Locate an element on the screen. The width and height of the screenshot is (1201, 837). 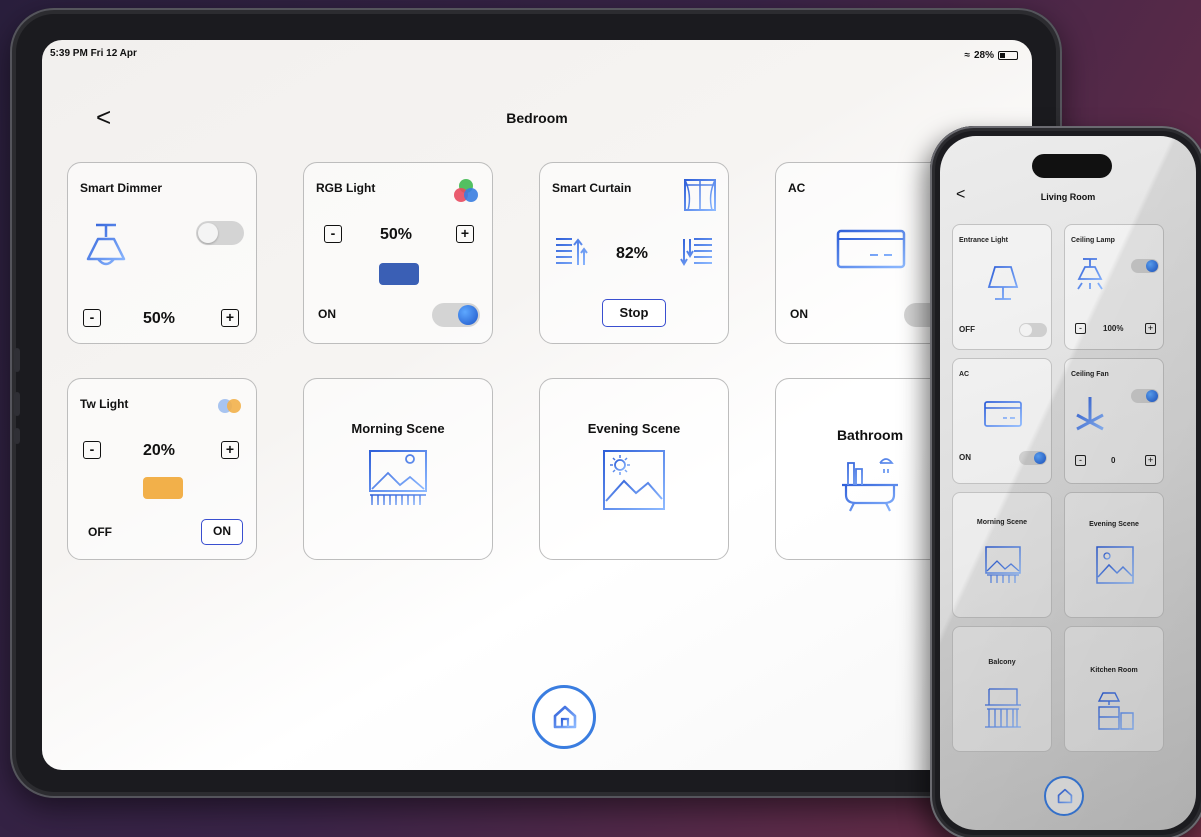
battery-percent: 28% is located at coordinates (983, 55).